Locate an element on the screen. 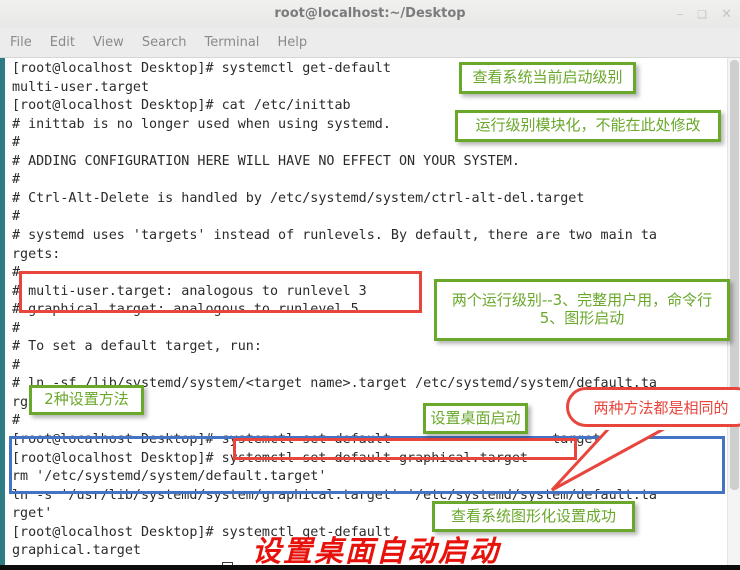 The height and width of the screenshot is (570, 740). annotation-handwriting-desktop-autostart: 设置桌面自动启动 is located at coordinates (376, 549).